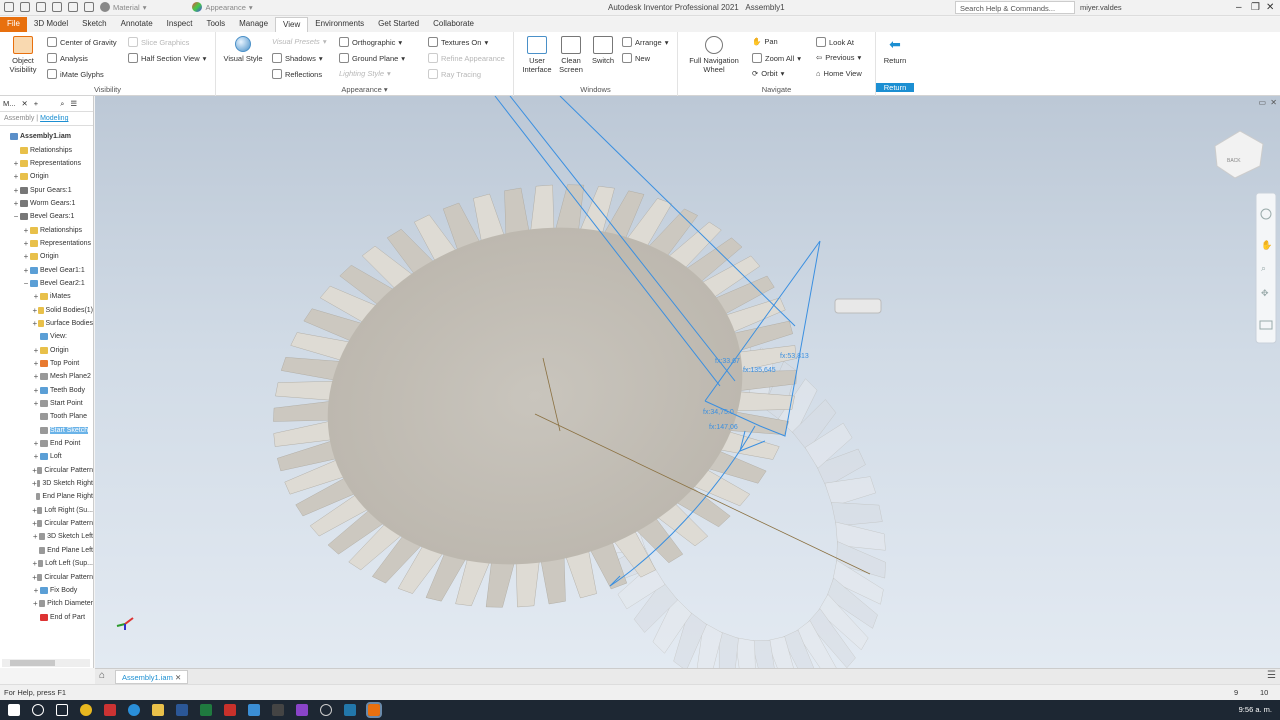 The image size is (1280, 720). What do you see at coordinates (46, 309) in the screenshot?
I see `tree-node: + Solid Bodies(1)` at bounding box center [46, 309].